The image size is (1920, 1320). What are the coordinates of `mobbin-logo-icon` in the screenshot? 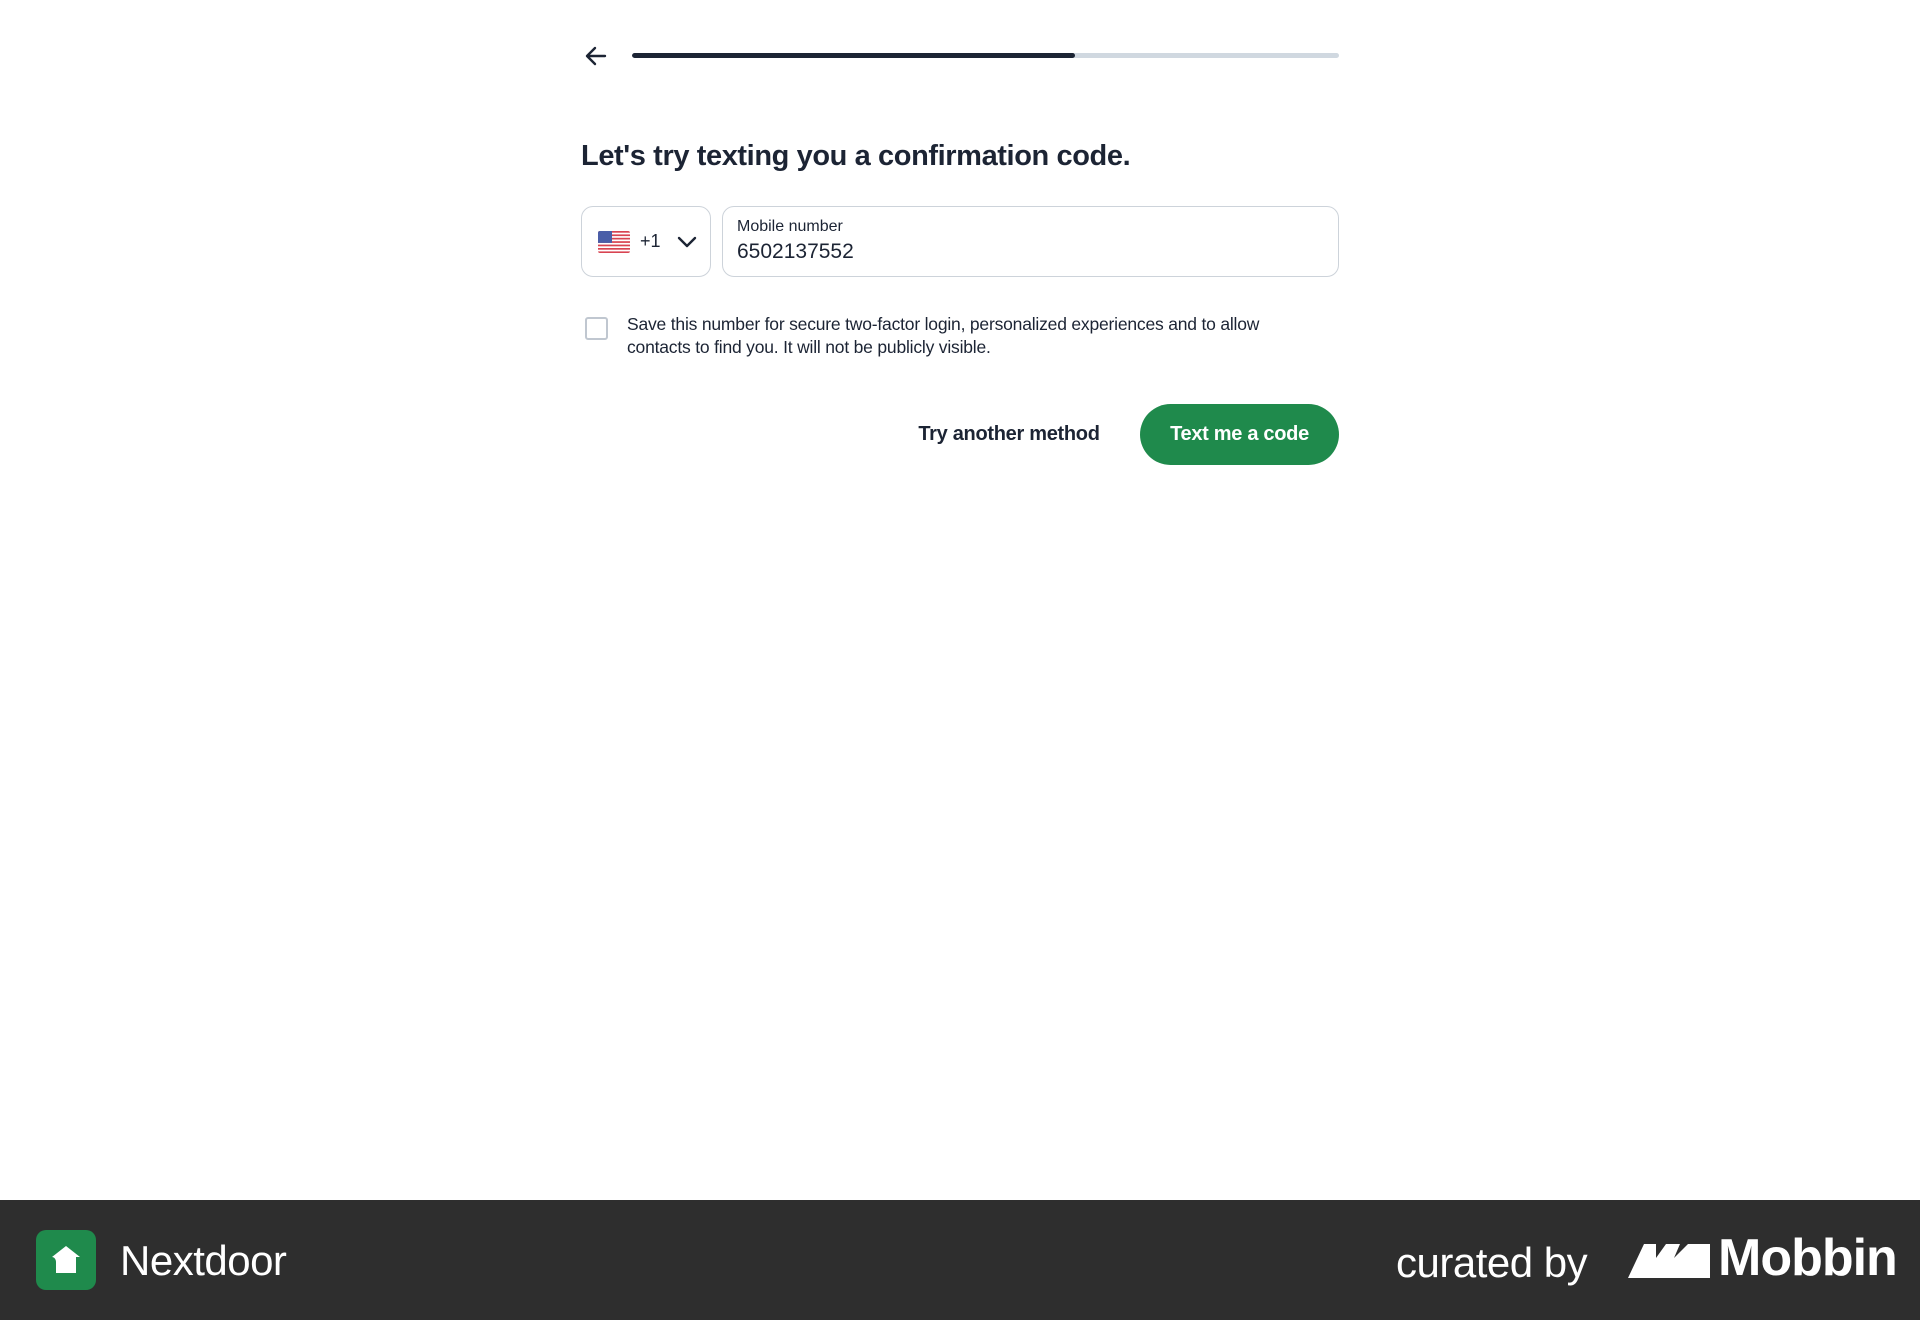 It's located at (1669, 1261).